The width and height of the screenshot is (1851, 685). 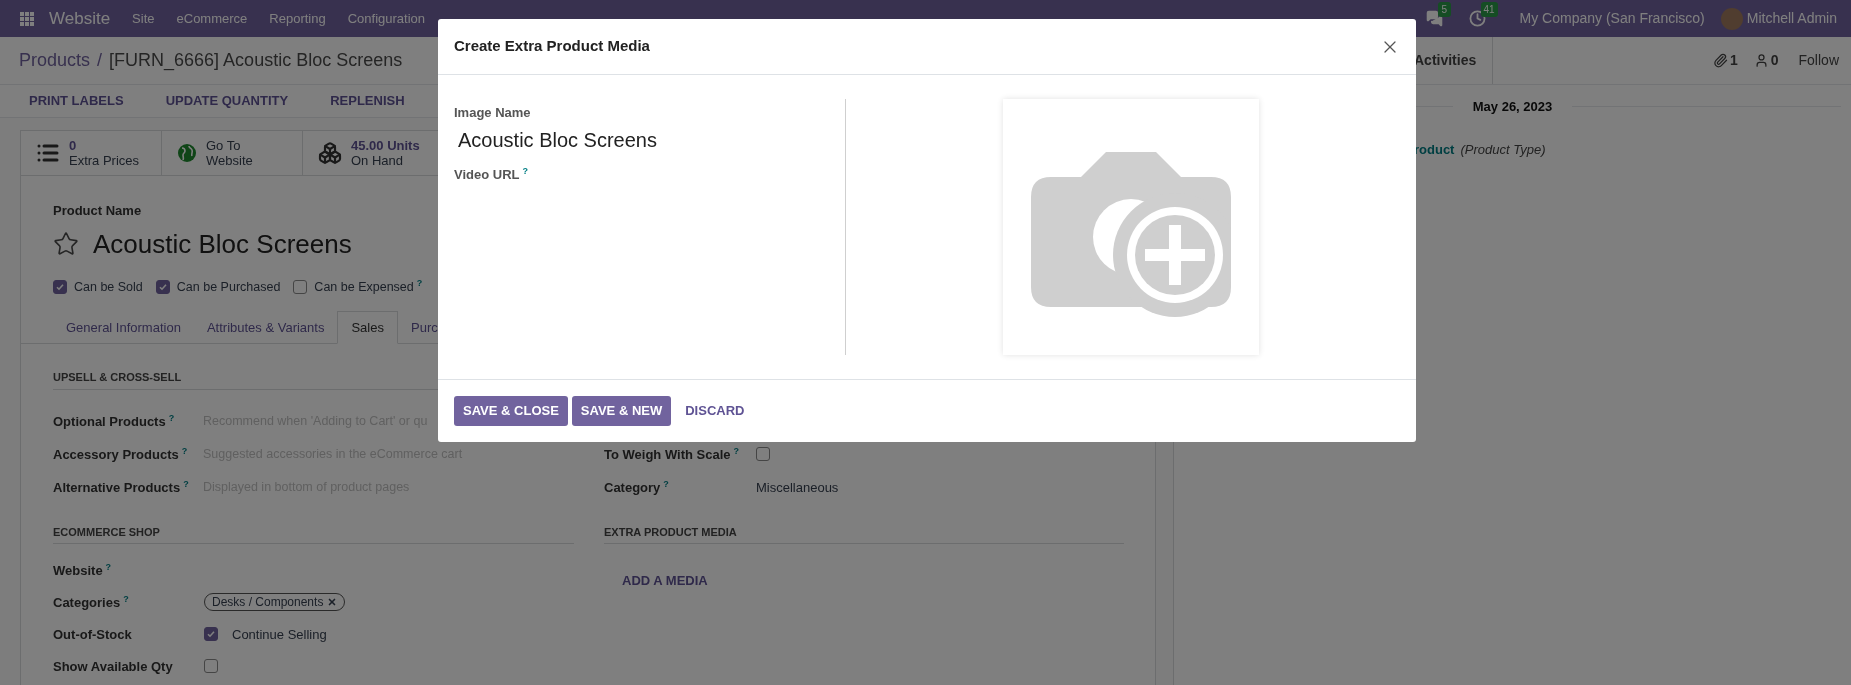 I want to click on favorite-star-icon, so click(x=66, y=244).